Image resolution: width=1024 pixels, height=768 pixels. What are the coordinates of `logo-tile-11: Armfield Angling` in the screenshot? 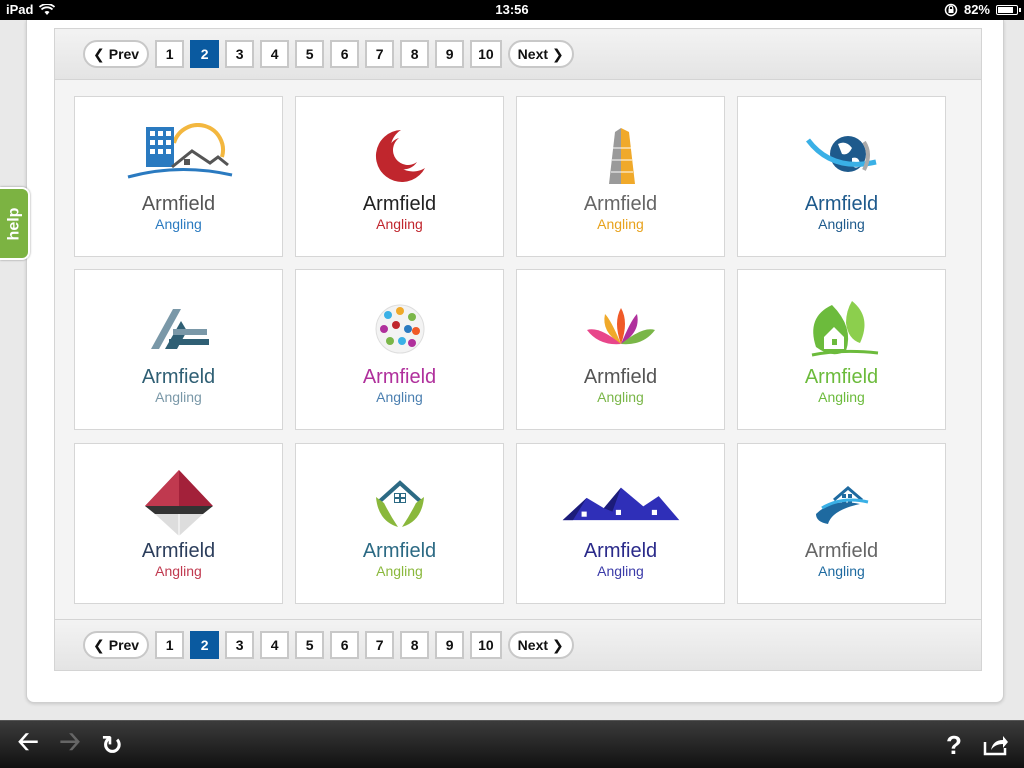 It's located at (620, 523).